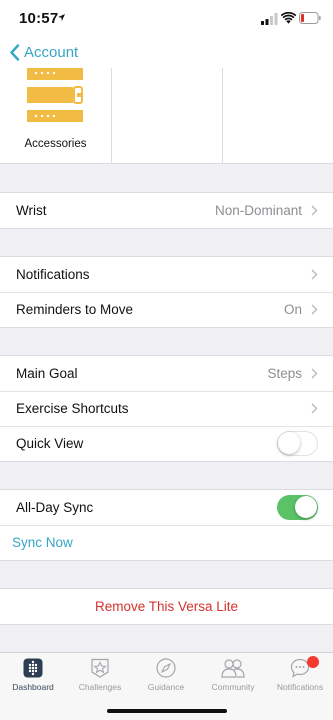 The height and width of the screenshot is (720, 333). Describe the element at coordinates (166, 443) in the screenshot. I see `quick-view-row: Quick View` at that location.